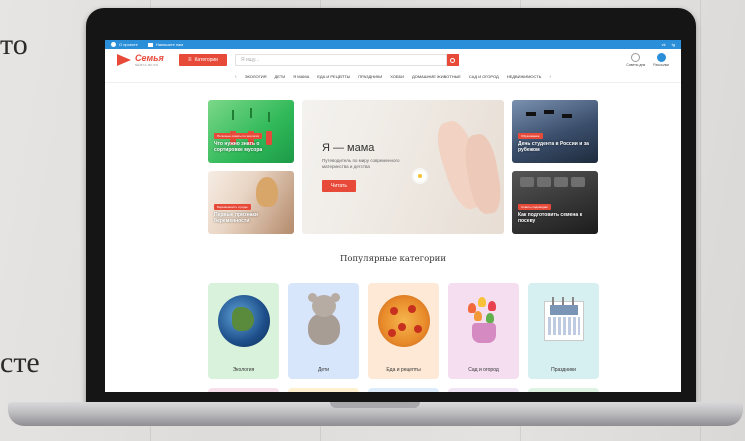 Image resolution: width=745 pixels, height=441 pixels. I want to click on logo-bird-icon, so click(125, 60).